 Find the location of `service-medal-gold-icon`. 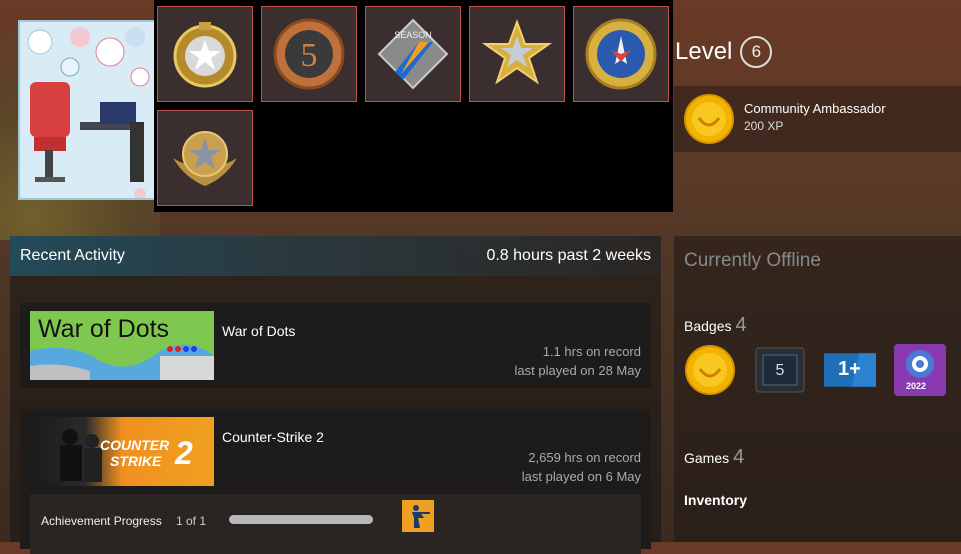

service-medal-gold-icon is located at coordinates (205, 55).